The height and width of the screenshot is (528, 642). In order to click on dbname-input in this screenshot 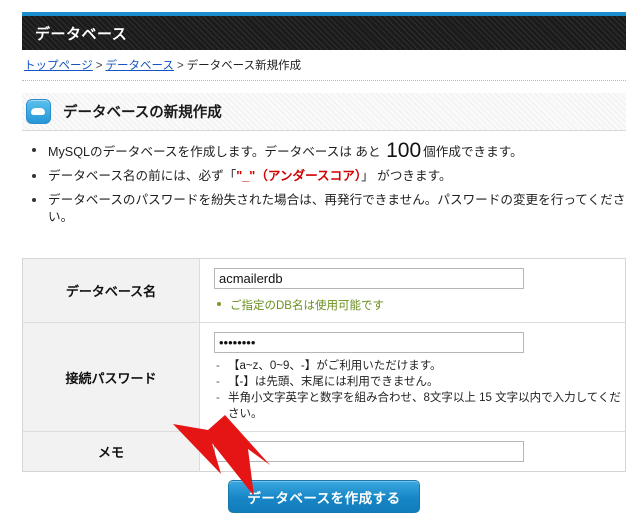, I will do `click(369, 278)`.